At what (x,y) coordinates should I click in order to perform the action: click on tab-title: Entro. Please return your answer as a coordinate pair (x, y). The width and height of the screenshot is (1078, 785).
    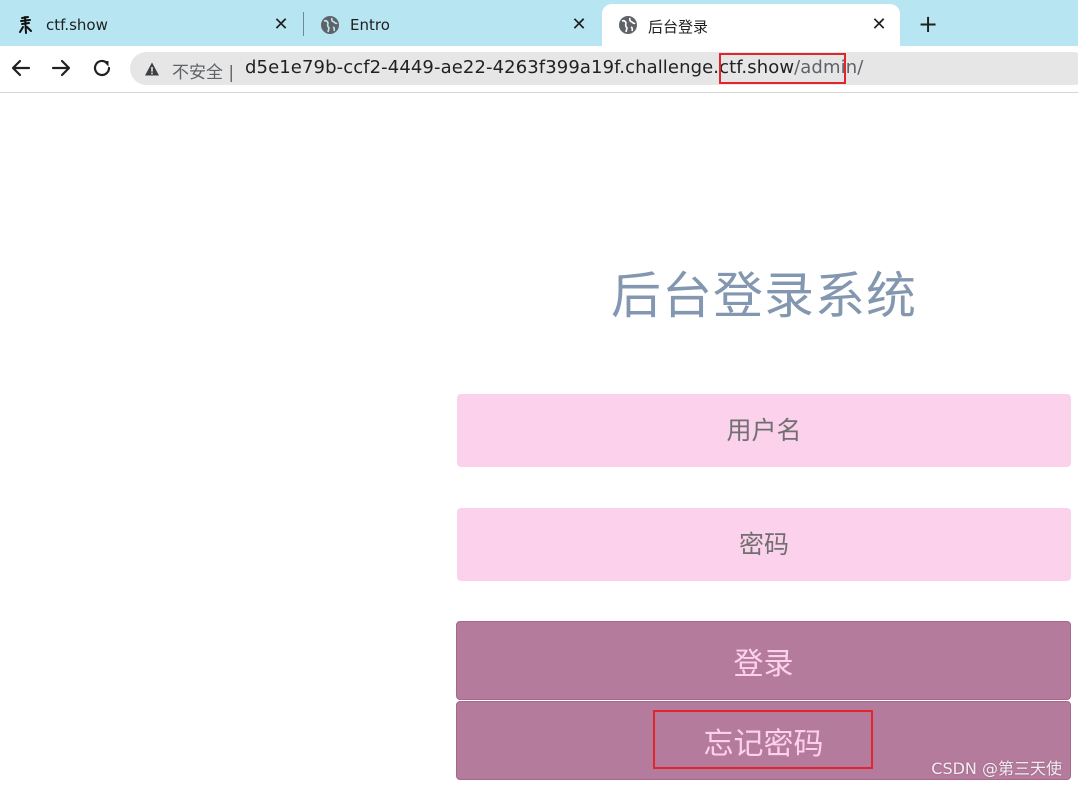
    Looking at the image, I should click on (370, 25).